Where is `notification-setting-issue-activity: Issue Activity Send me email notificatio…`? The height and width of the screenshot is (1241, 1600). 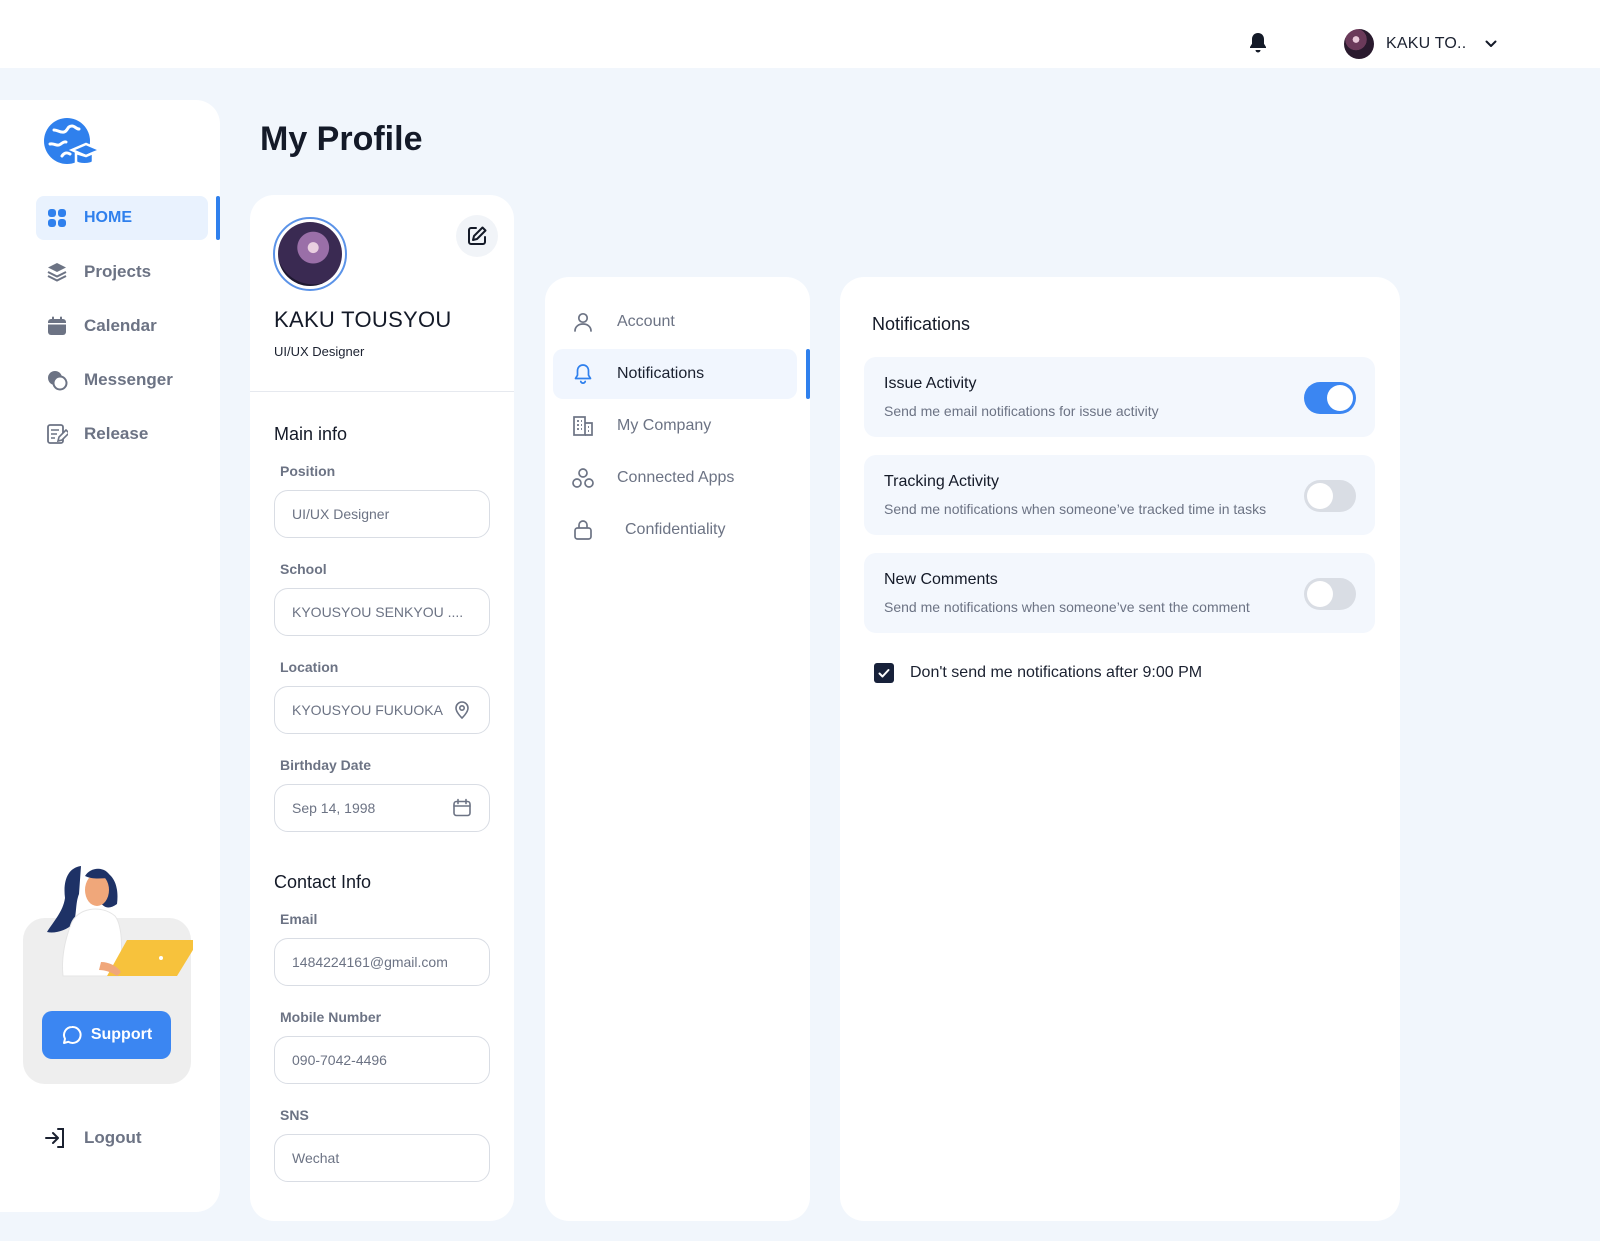
notification-setting-issue-activity: Issue Activity Send me email notificatio… is located at coordinates (1119, 397).